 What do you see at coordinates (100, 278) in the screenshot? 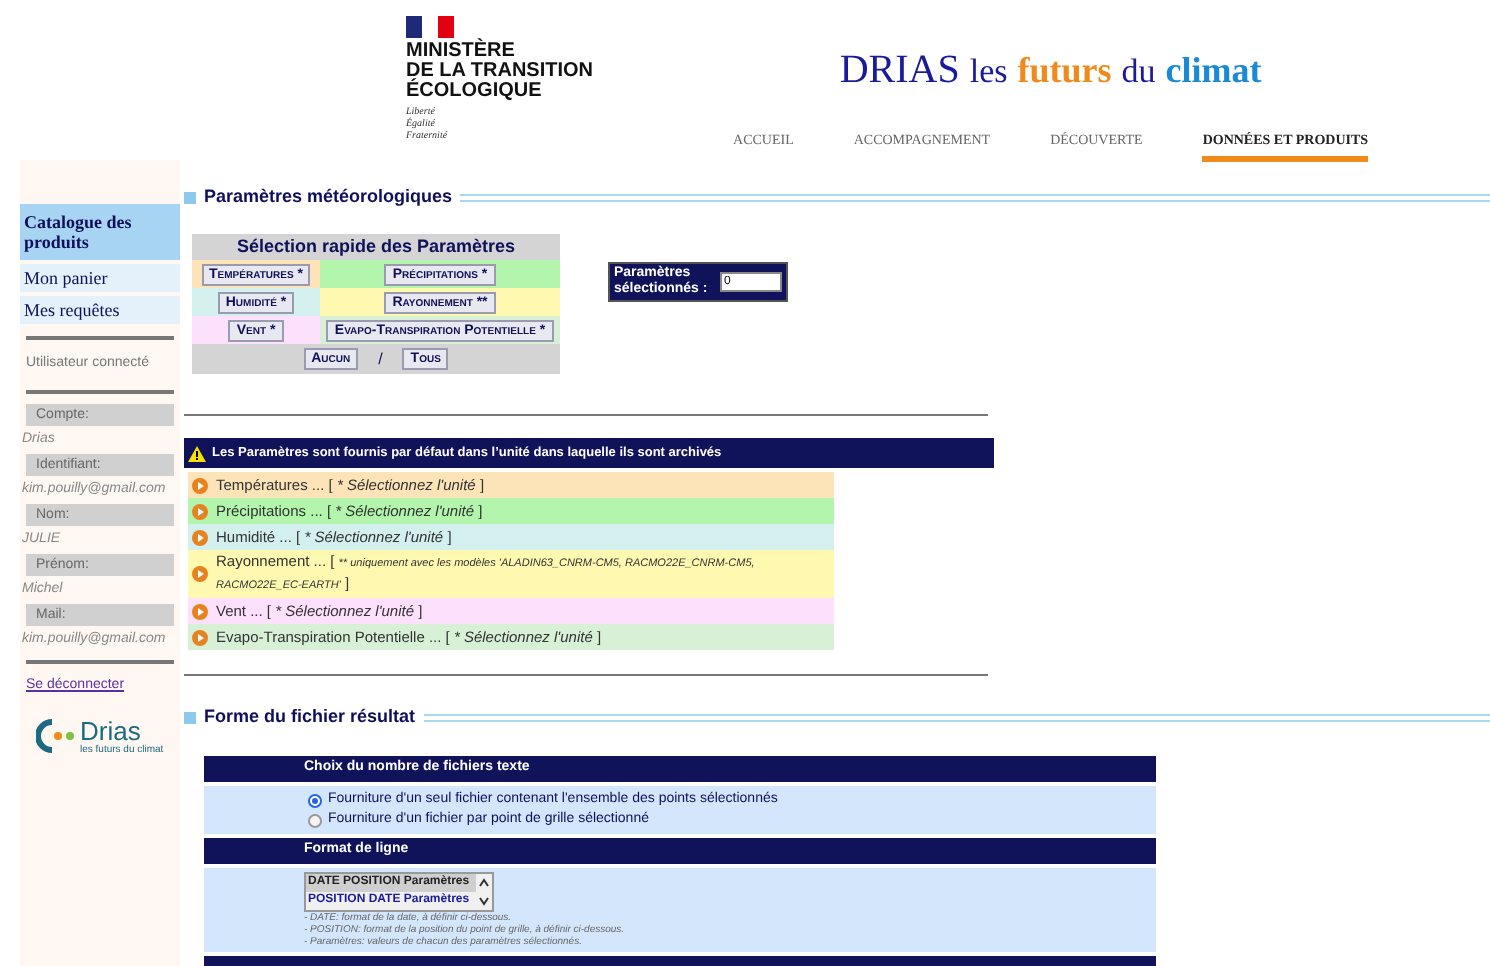
I see `sidebar-item: Mon panier` at bounding box center [100, 278].